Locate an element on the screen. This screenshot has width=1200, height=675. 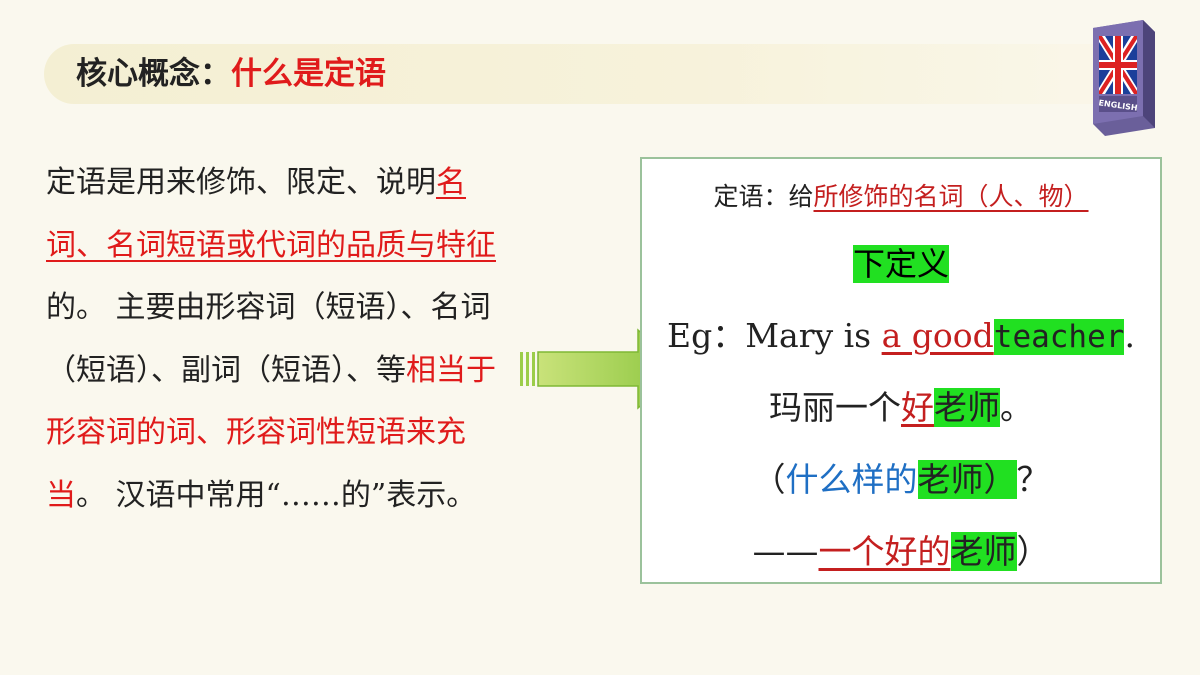
translation-line: 玛丽一个好老师。 is located at coordinates (901, 405).